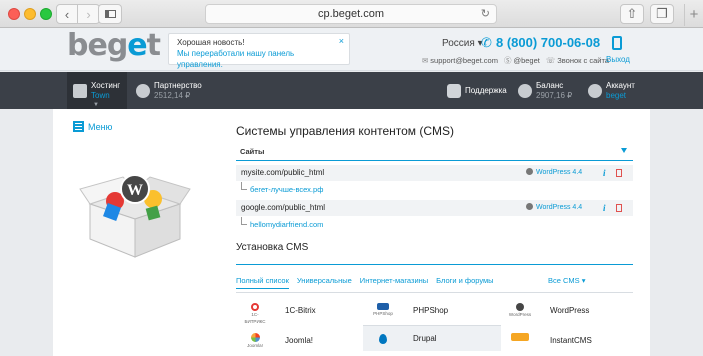  What do you see at coordinates (612, 90) in the screenshot?
I see `nav-account: Аккаунт beget` at bounding box center [612, 90].